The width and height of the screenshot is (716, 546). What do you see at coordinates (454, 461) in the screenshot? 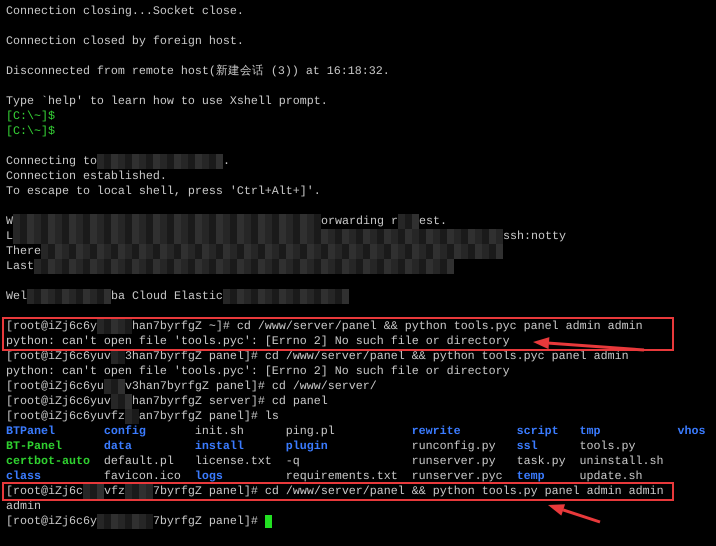
I see `file-name: runserver.py` at bounding box center [454, 461].